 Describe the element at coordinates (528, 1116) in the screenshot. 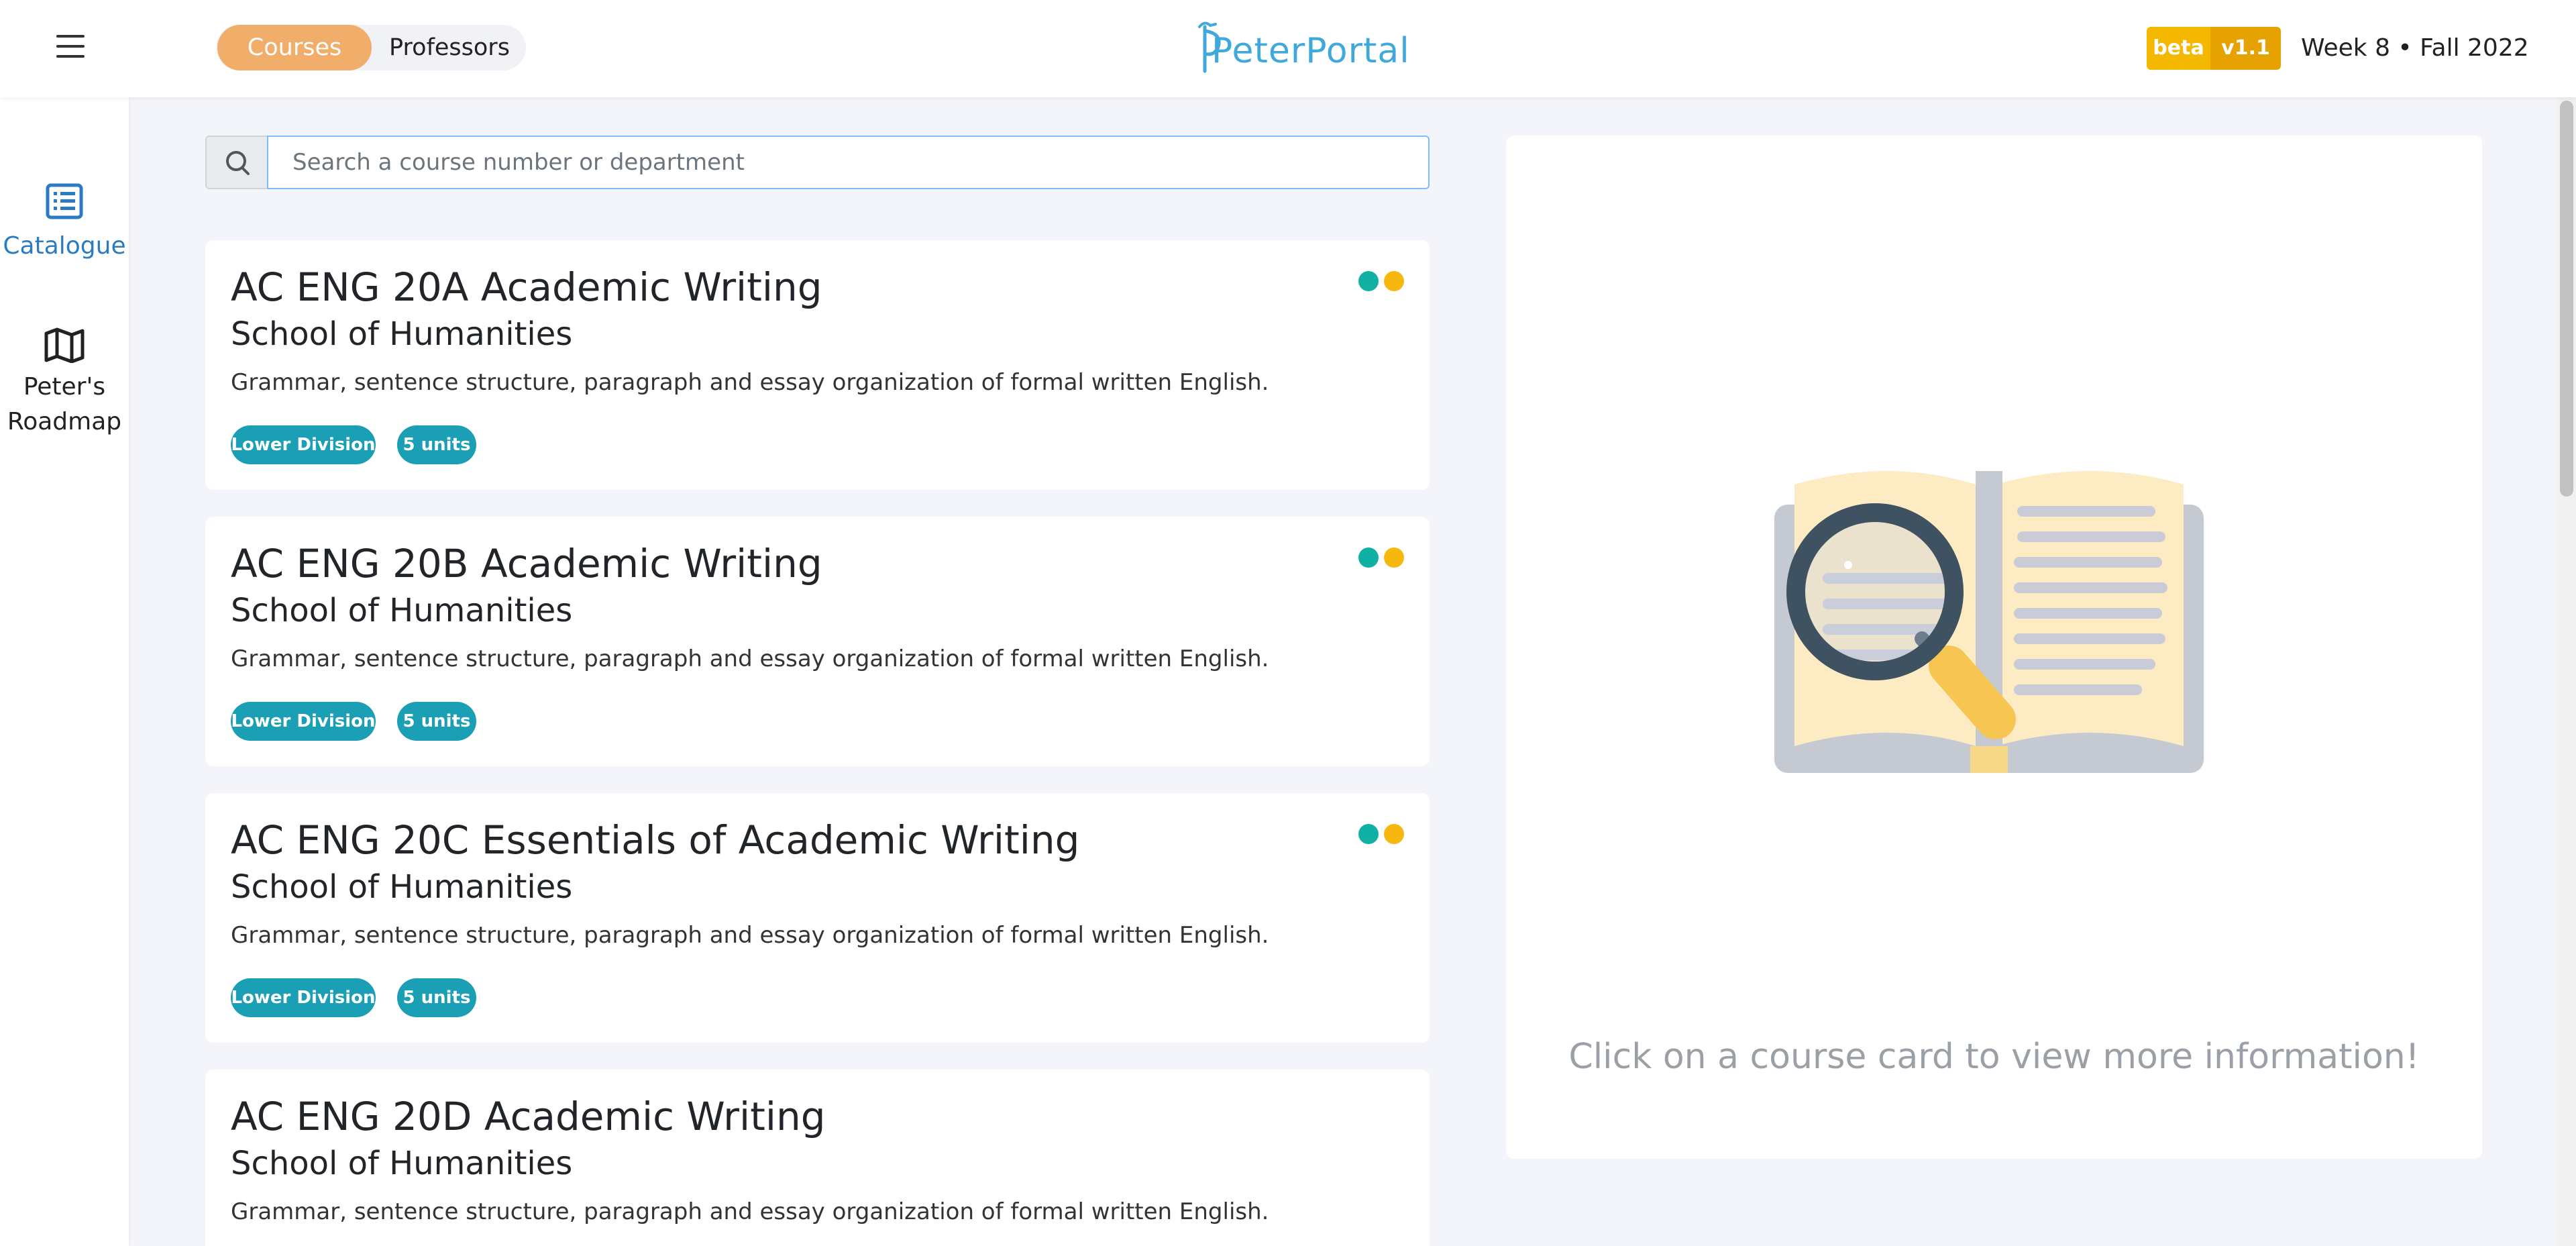

I see `course-title: AC ENG 20D Academic Writing` at that location.